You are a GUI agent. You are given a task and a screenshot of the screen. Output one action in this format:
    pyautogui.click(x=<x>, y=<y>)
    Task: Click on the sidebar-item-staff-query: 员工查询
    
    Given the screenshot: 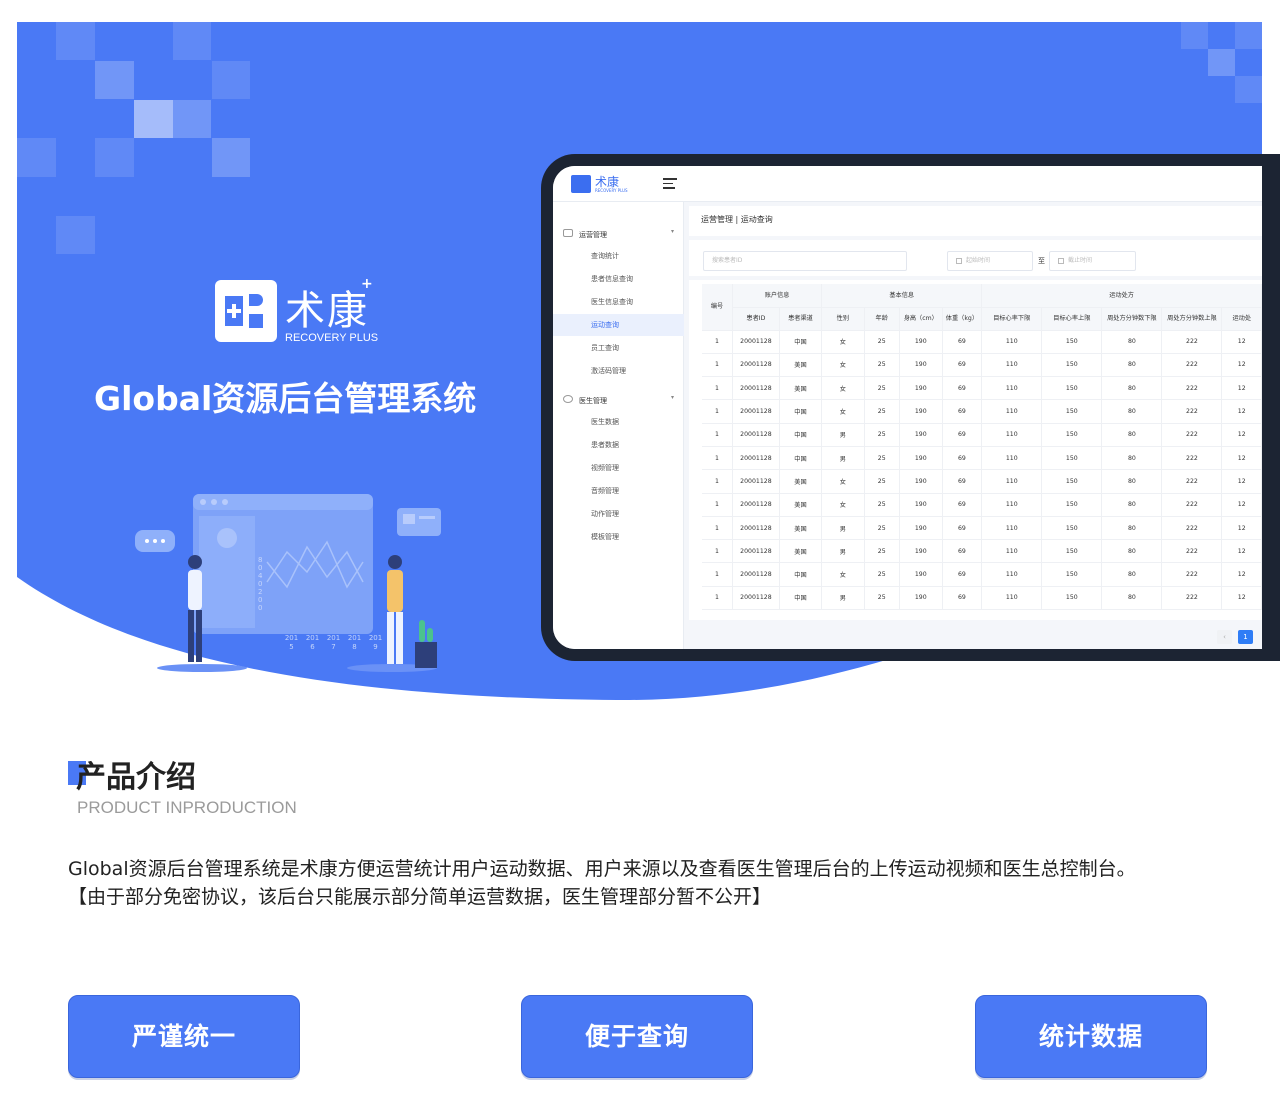 What is the action you would take?
    pyautogui.click(x=618, y=348)
    